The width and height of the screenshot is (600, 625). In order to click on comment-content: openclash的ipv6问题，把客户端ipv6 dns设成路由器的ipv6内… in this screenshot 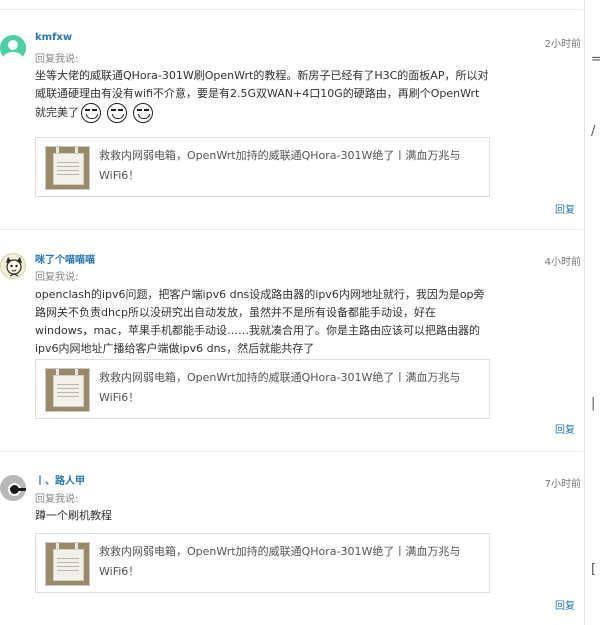, I will do `click(262, 322)`.